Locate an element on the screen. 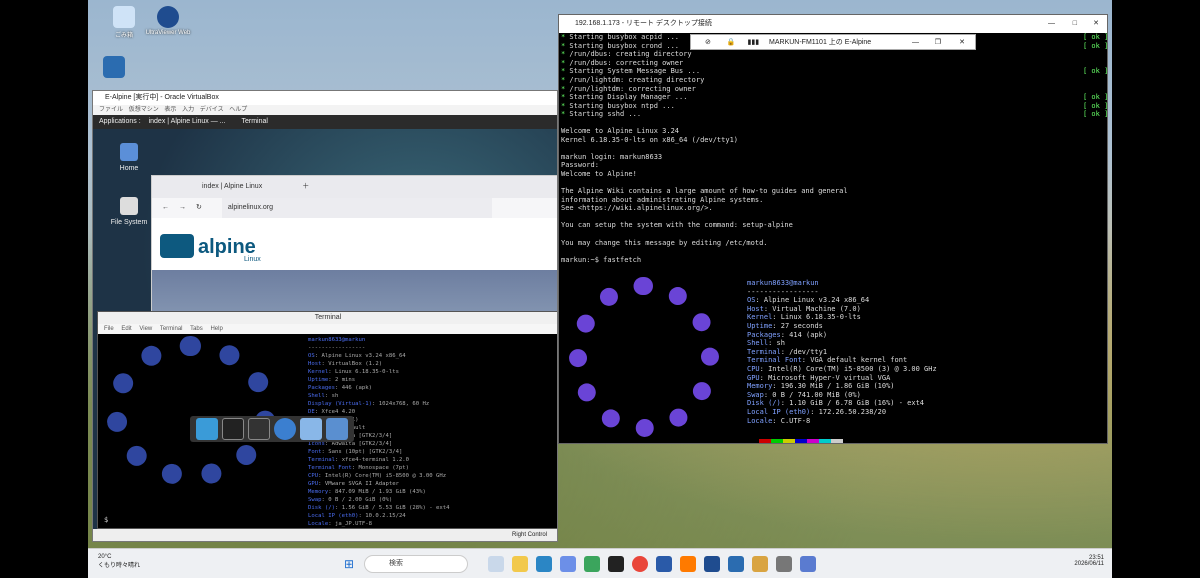 The image size is (1200, 578). restore-icon: ❐ is located at coordinates (938, 43).